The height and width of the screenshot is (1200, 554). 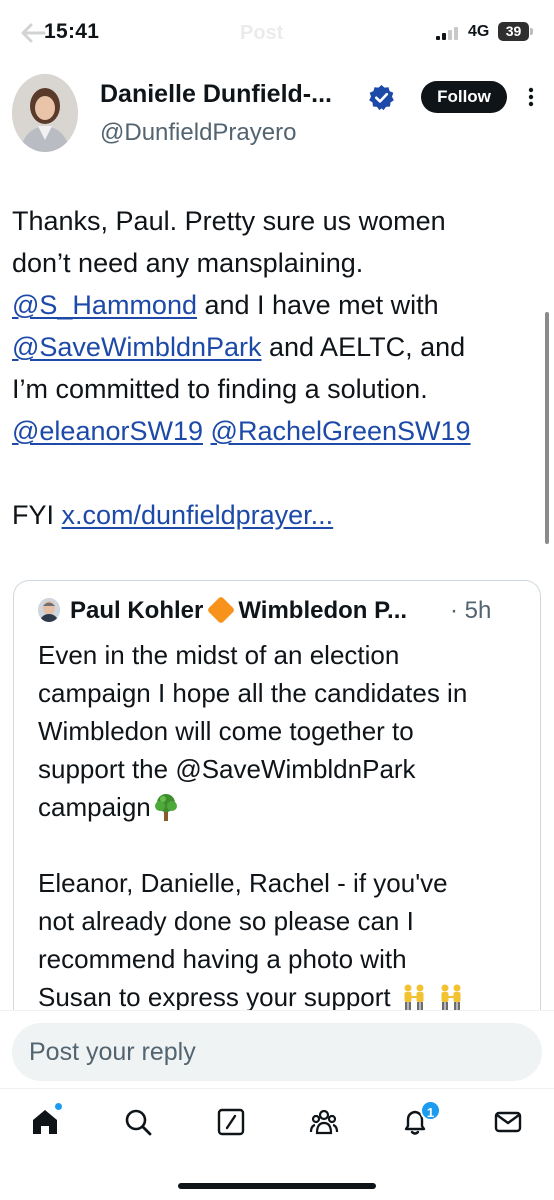 I want to click on reply-input: Post your reply, so click(x=277, y=1052).